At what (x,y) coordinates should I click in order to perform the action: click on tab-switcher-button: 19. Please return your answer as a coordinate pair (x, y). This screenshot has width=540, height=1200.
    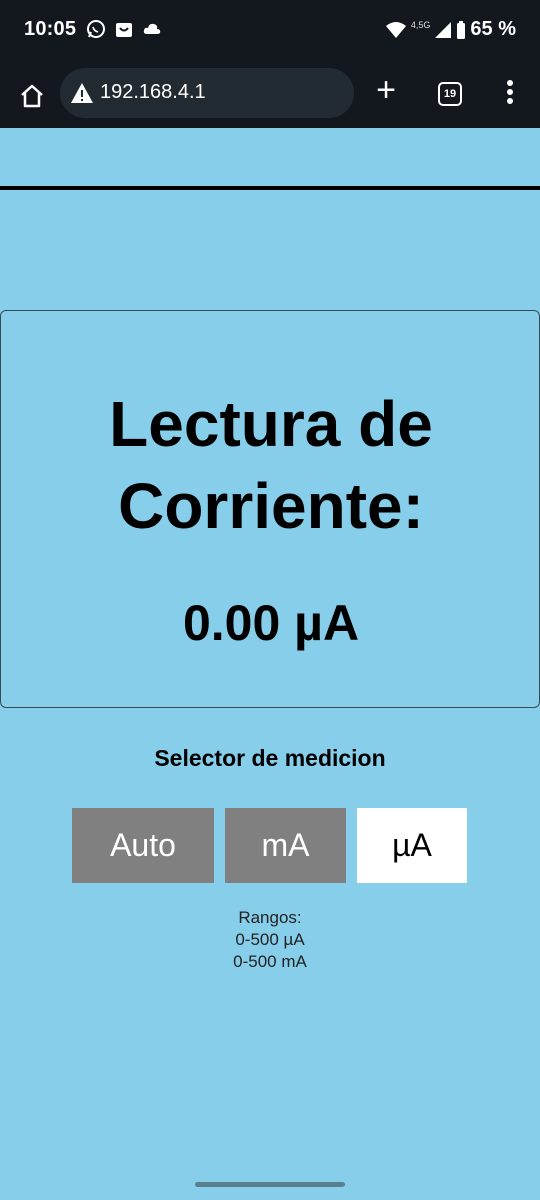
    Looking at the image, I should click on (450, 94).